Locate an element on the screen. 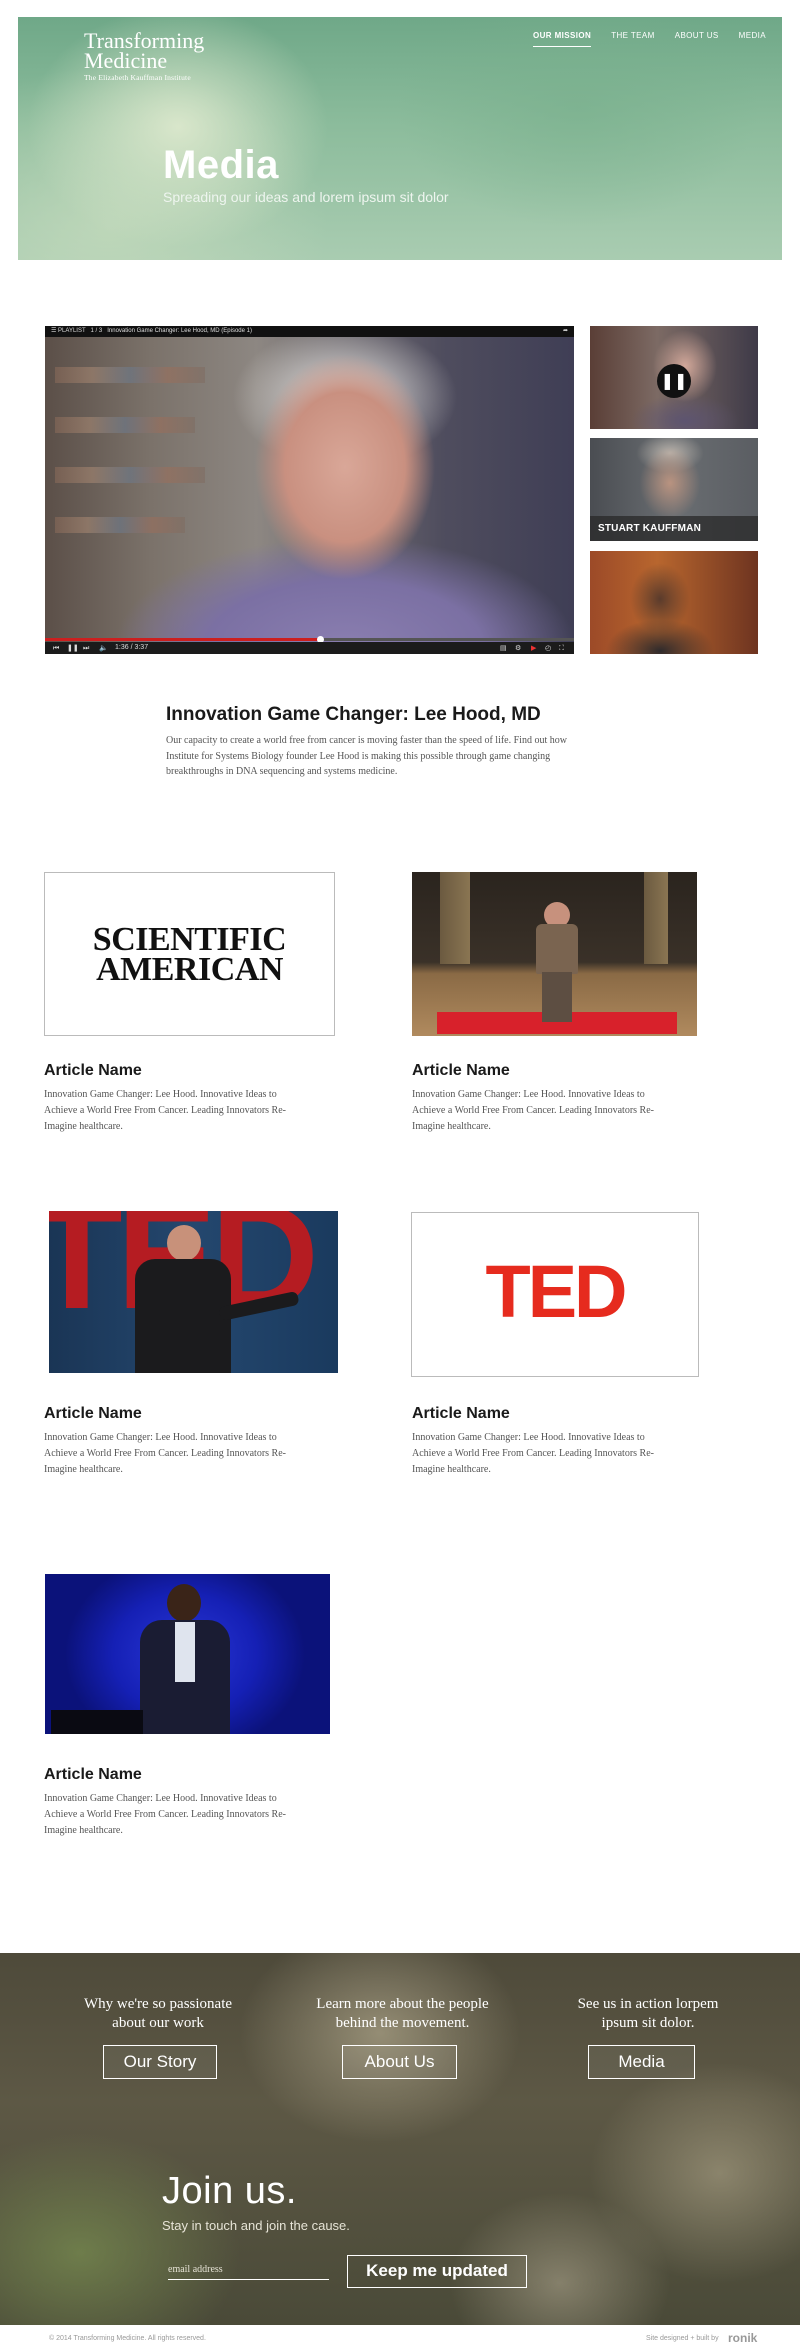 This screenshot has height=2351, width=800. subscribe-button: Keep me updated is located at coordinates (437, 2271).